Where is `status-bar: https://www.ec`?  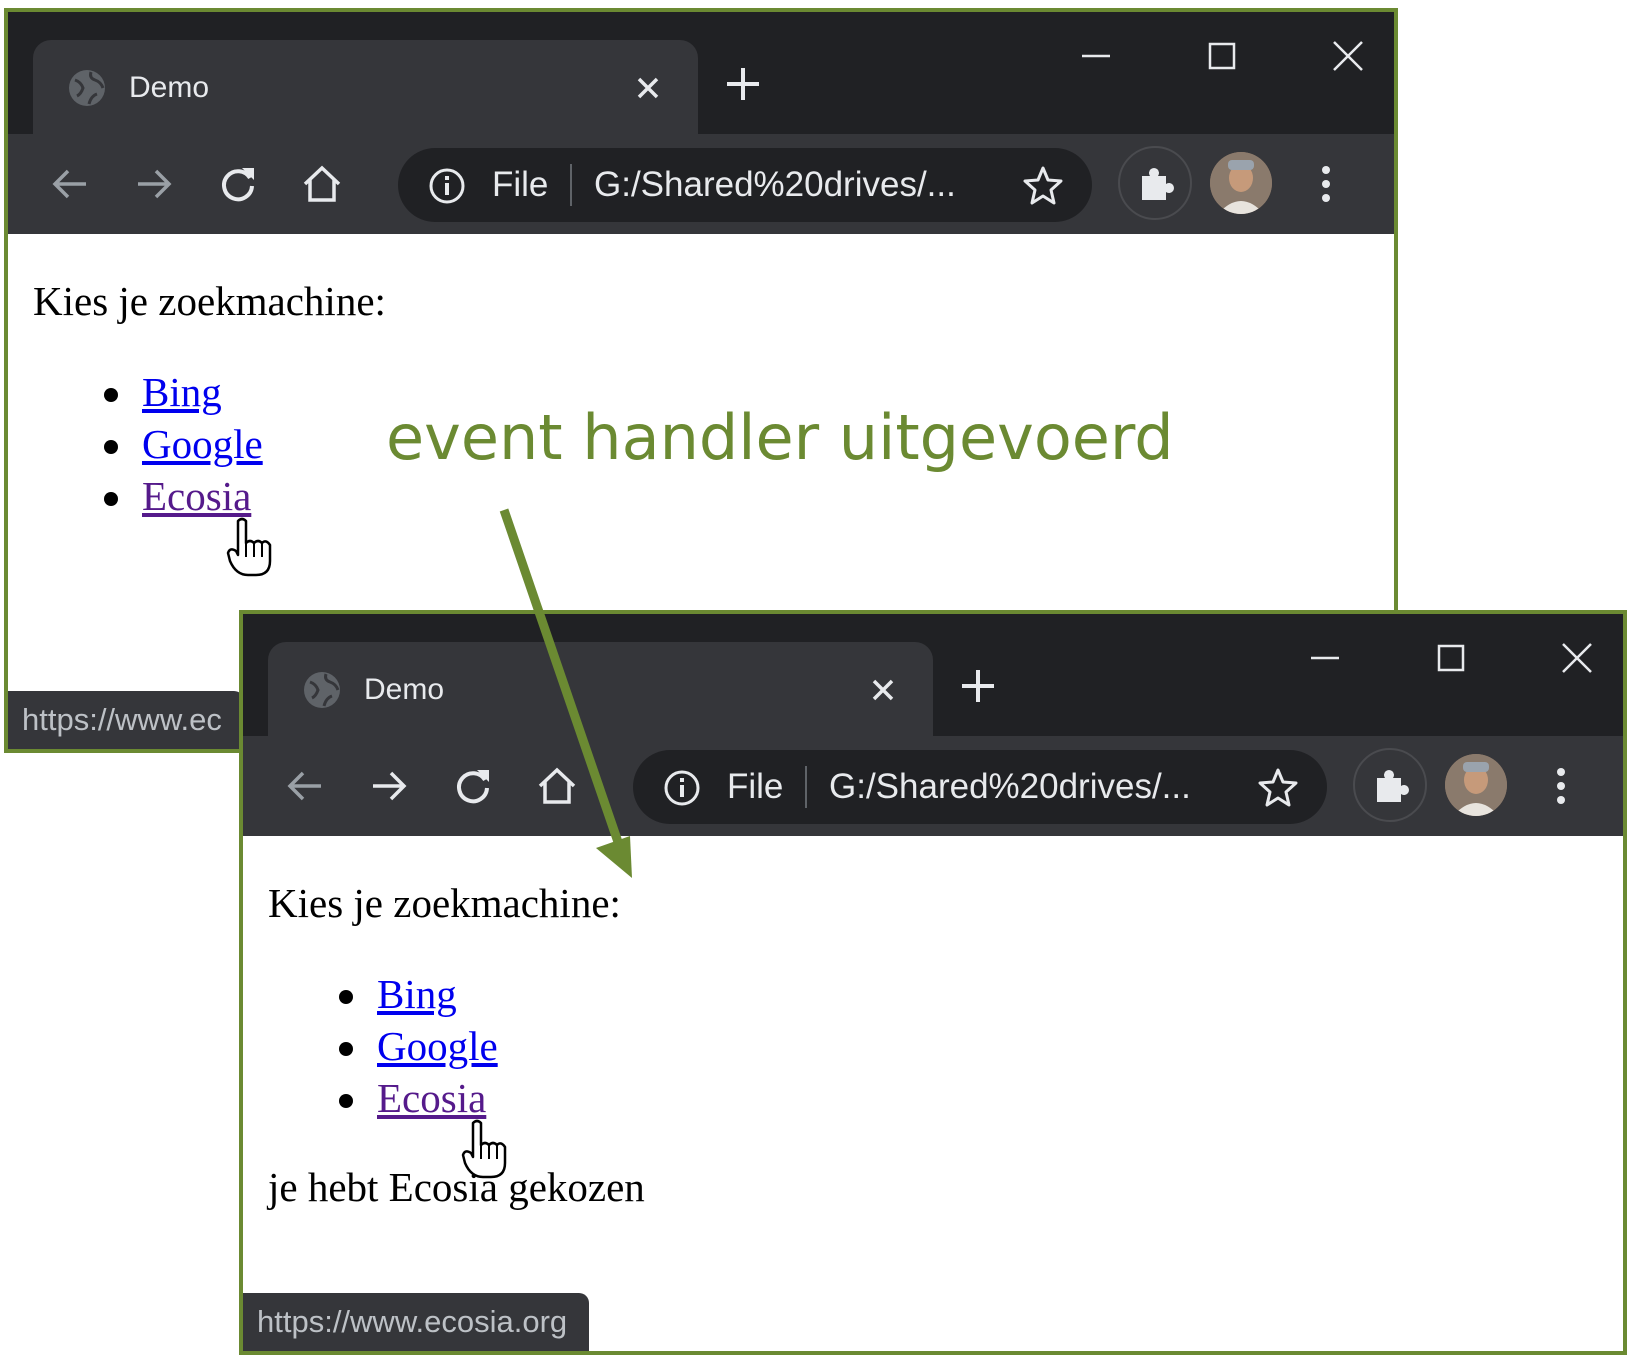
status-bar: https://www.ec is located at coordinates (126, 720).